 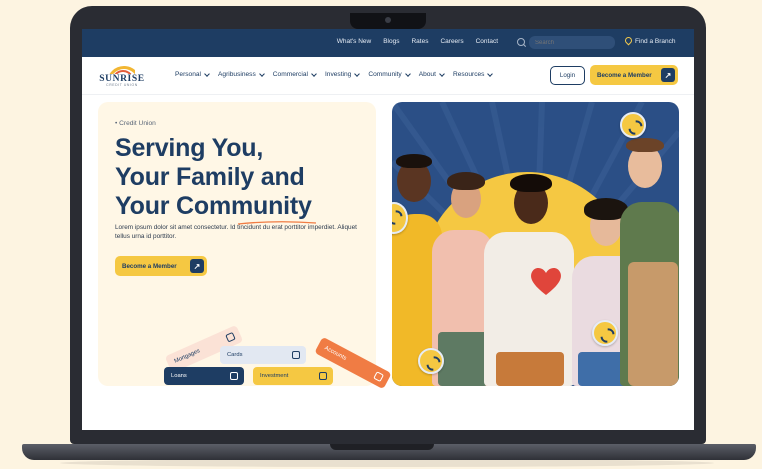 I want to click on become-member-label: Become a Member, so click(x=624, y=75).